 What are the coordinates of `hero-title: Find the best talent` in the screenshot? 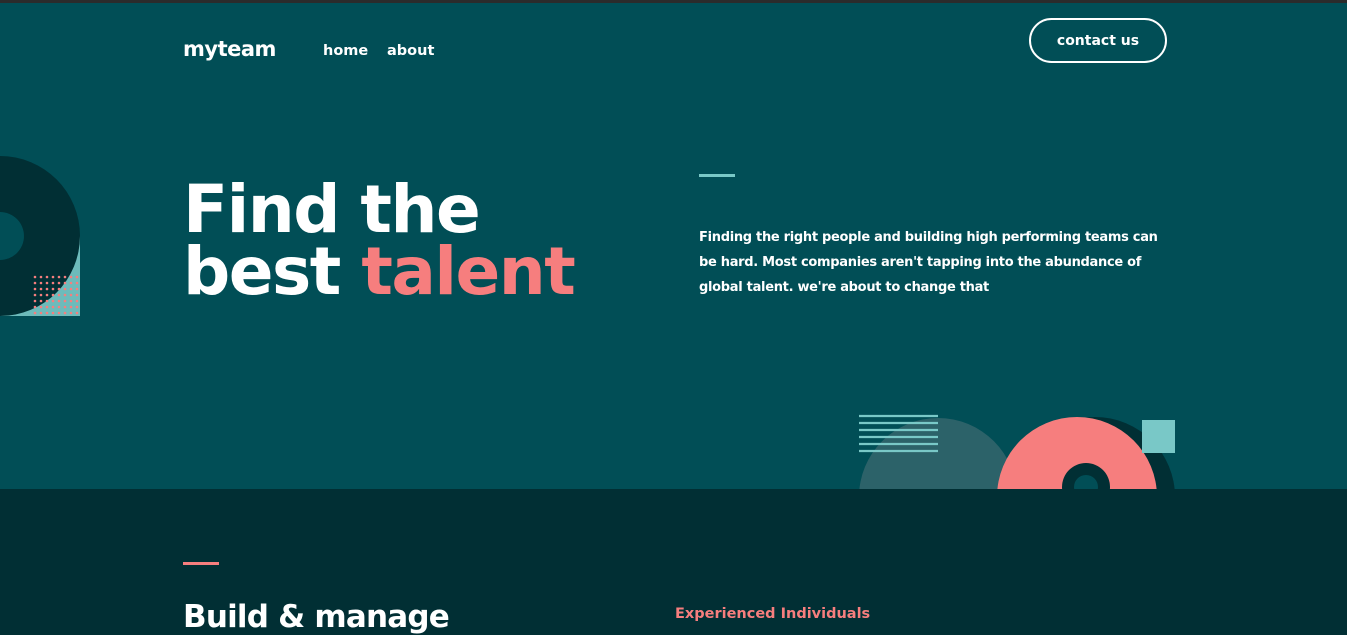 It's located at (379, 241).